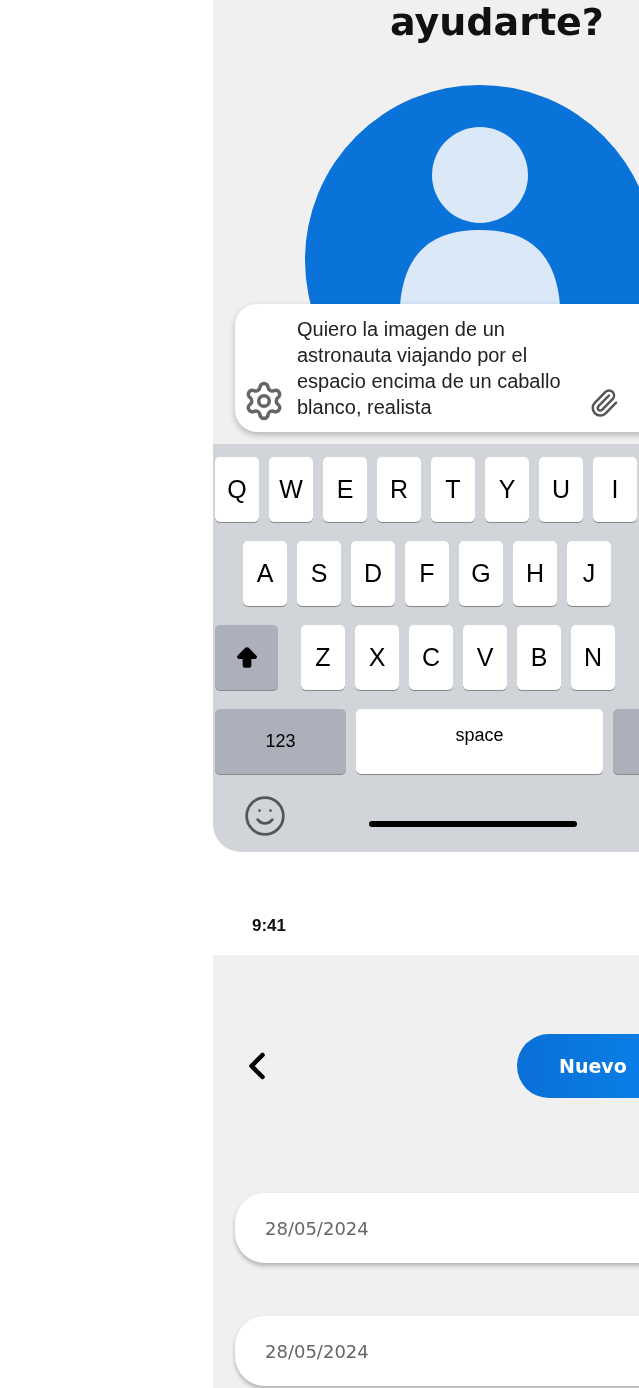  Describe the element at coordinates (323, 657) in the screenshot. I see `letter-key: Z` at that location.